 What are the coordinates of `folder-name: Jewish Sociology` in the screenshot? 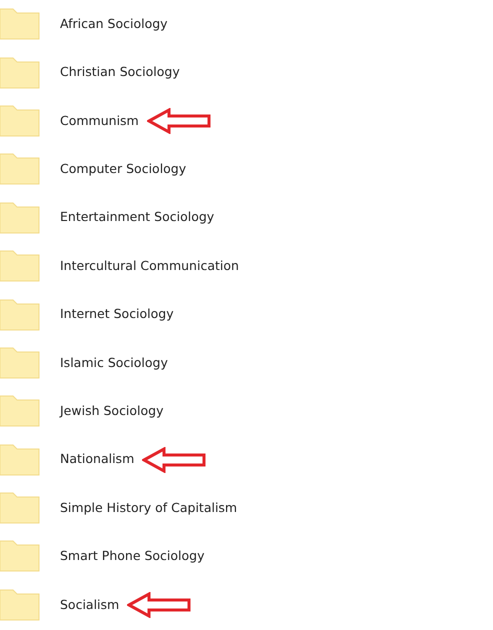 It's located at (112, 411).